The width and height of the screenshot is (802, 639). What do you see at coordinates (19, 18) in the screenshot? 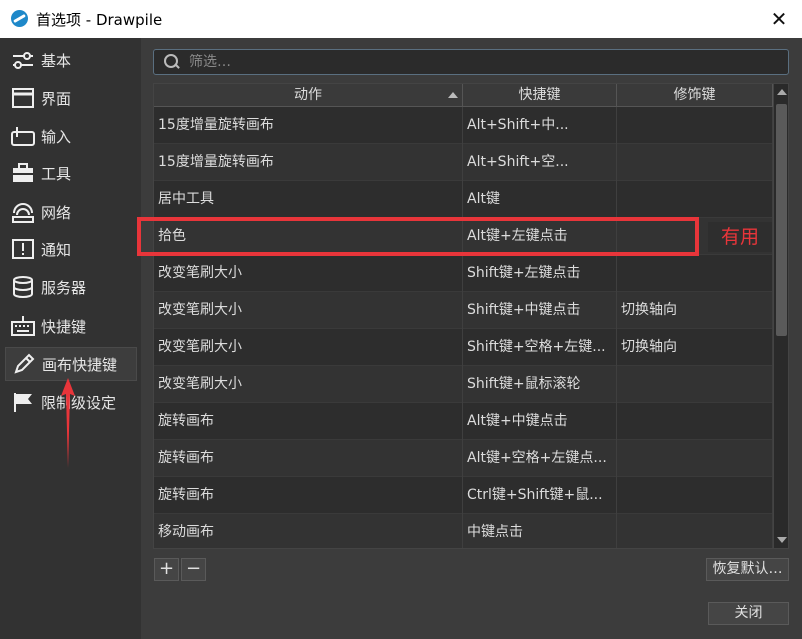
I see `drawpile-logo-icon` at bounding box center [19, 18].